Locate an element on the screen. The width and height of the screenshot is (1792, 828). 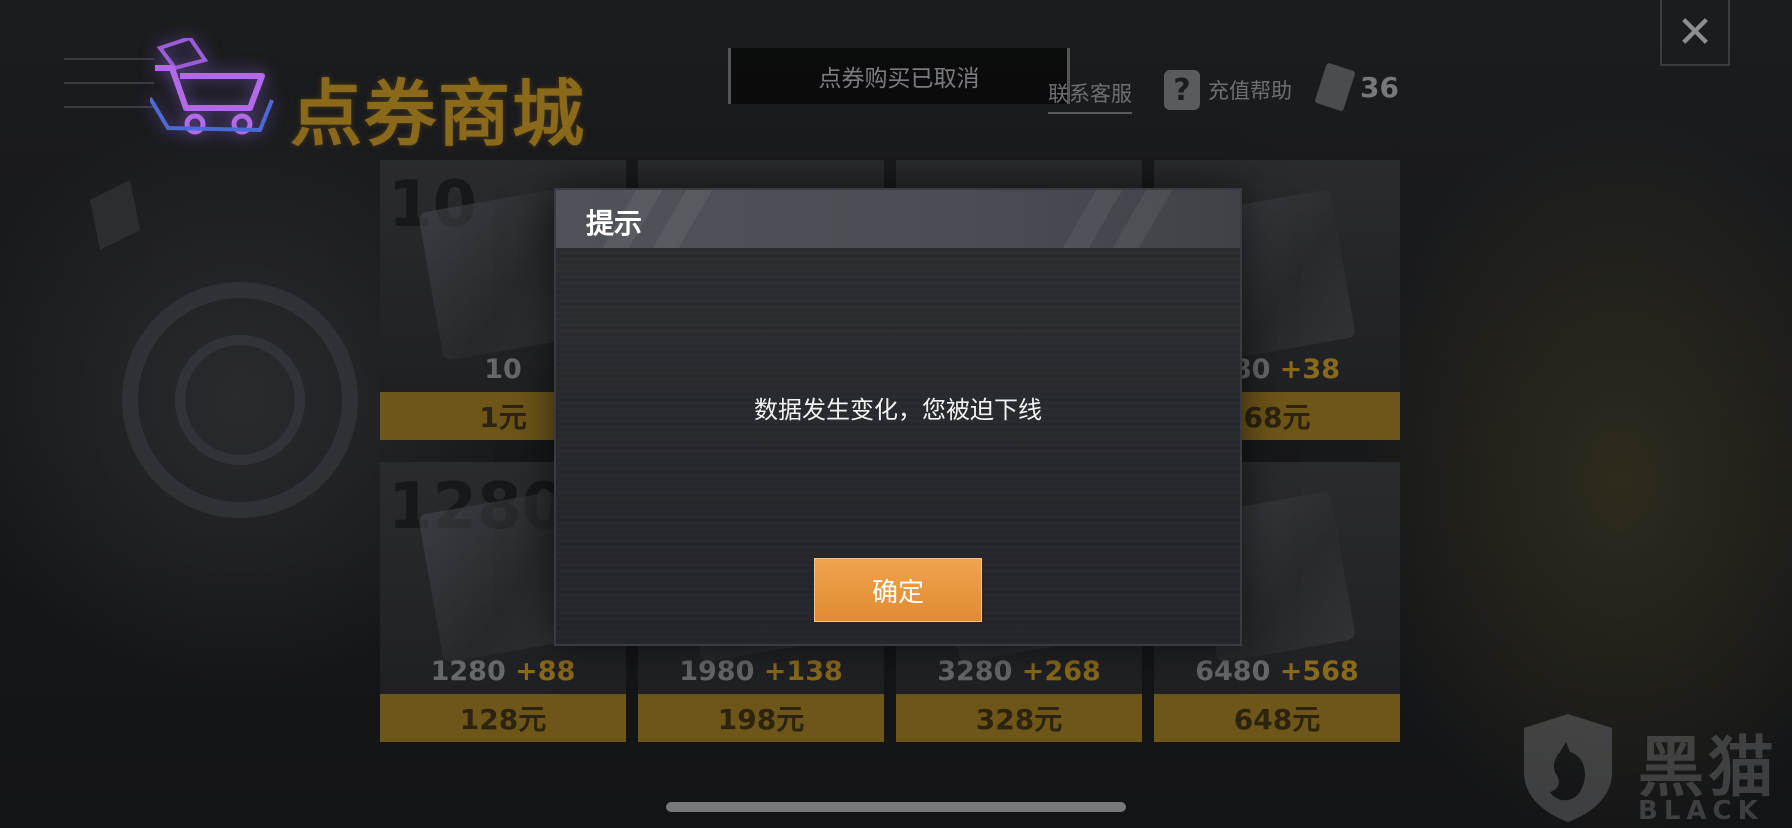
purchase-cancelled-toast: 点券购买已取消 is located at coordinates (899, 76).